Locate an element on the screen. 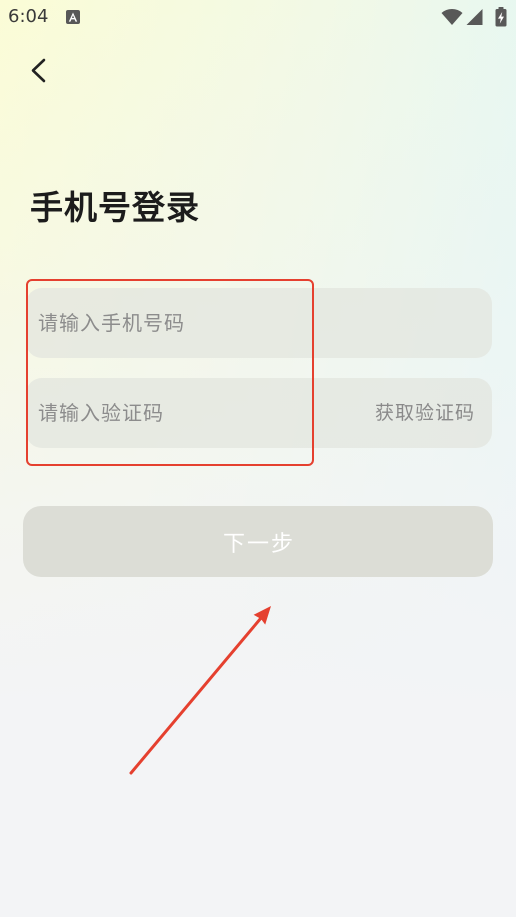 The width and height of the screenshot is (516, 917). annotation-arrow-head is located at coordinates (262, 615).